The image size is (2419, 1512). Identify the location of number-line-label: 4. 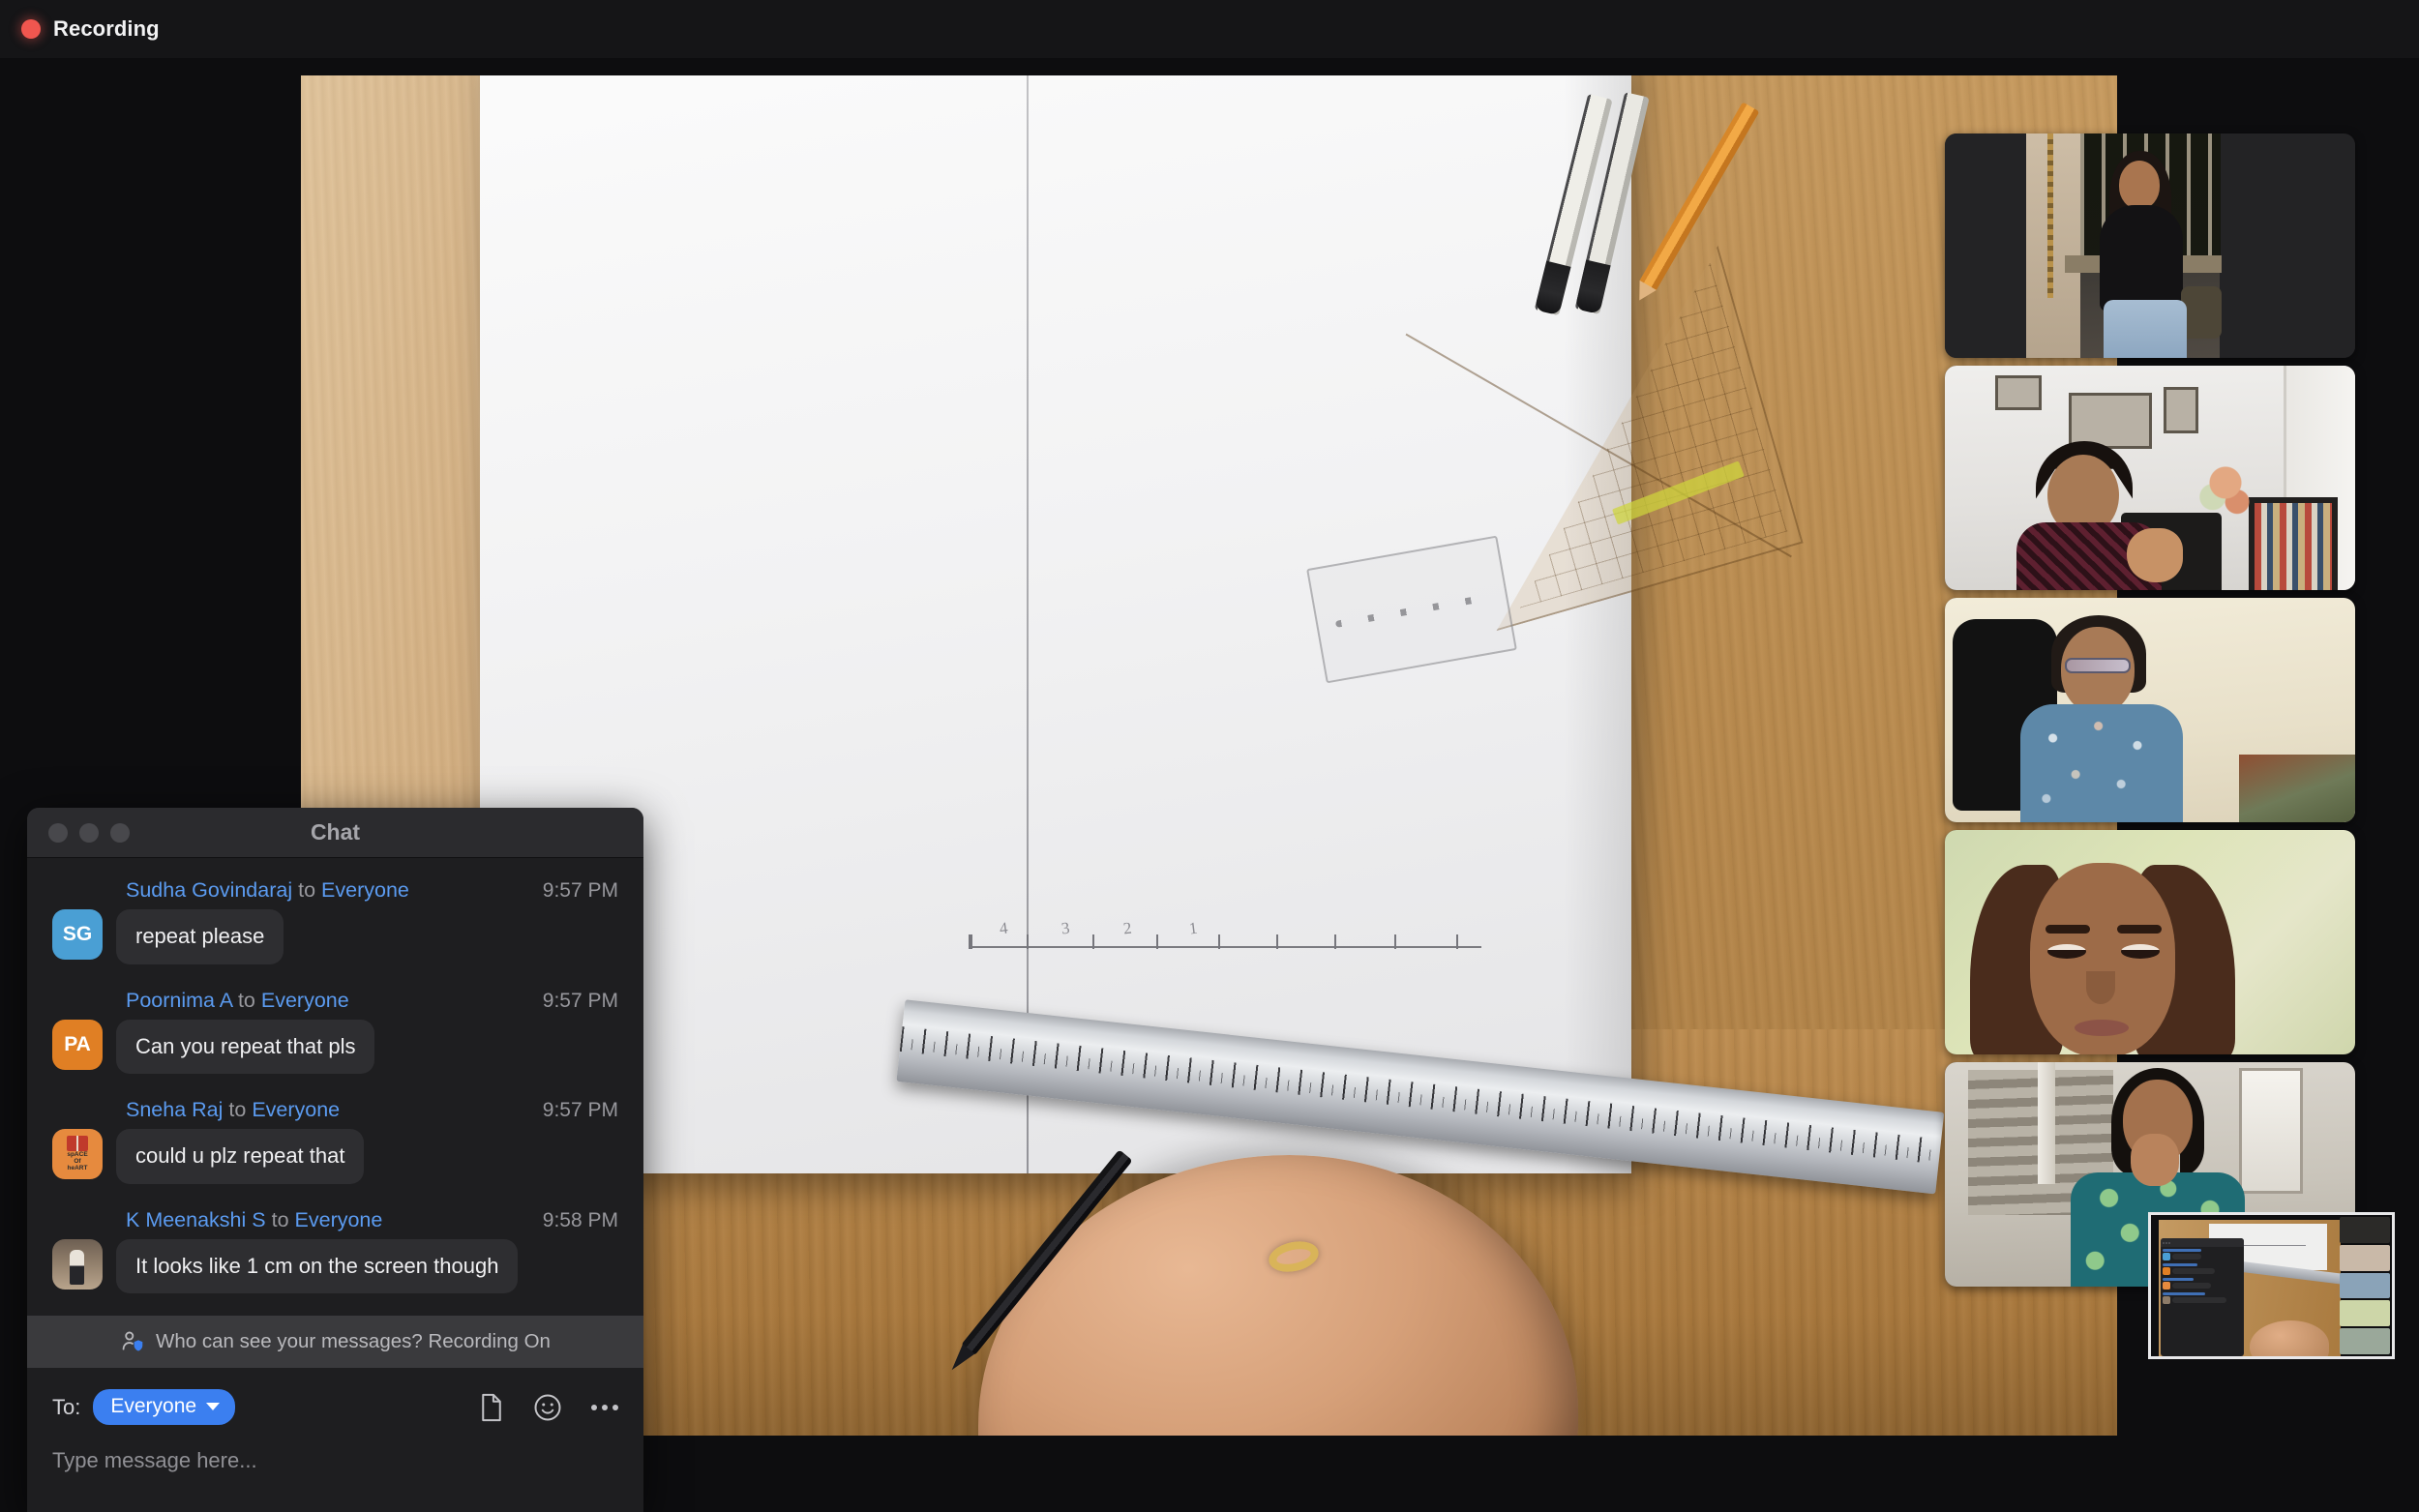
(1003, 928).